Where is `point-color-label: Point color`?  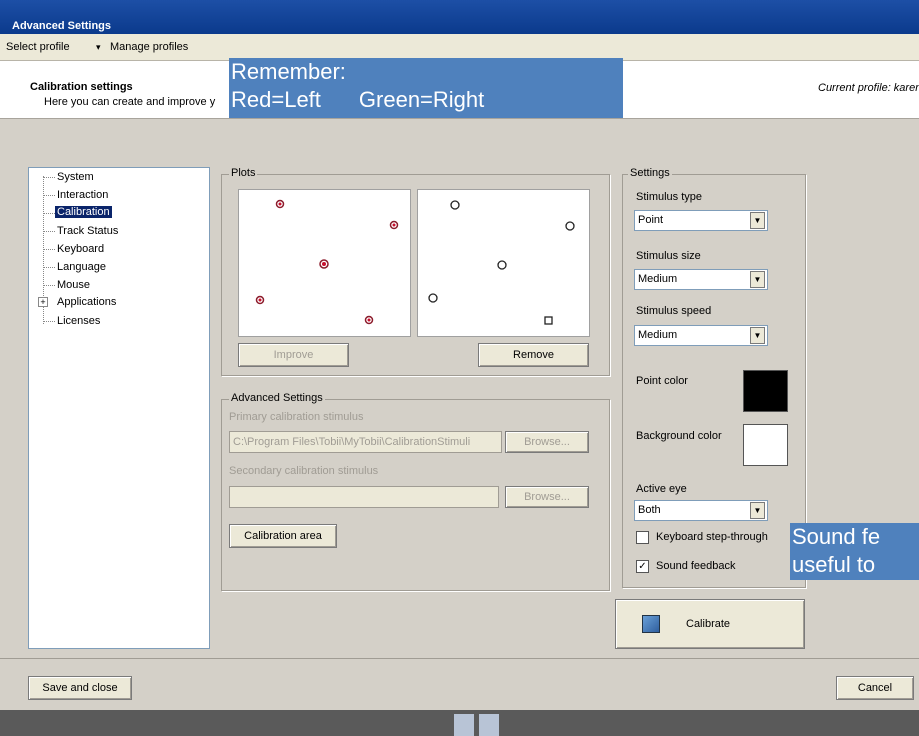
point-color-label: Point color is located at coordinates (662, 381).